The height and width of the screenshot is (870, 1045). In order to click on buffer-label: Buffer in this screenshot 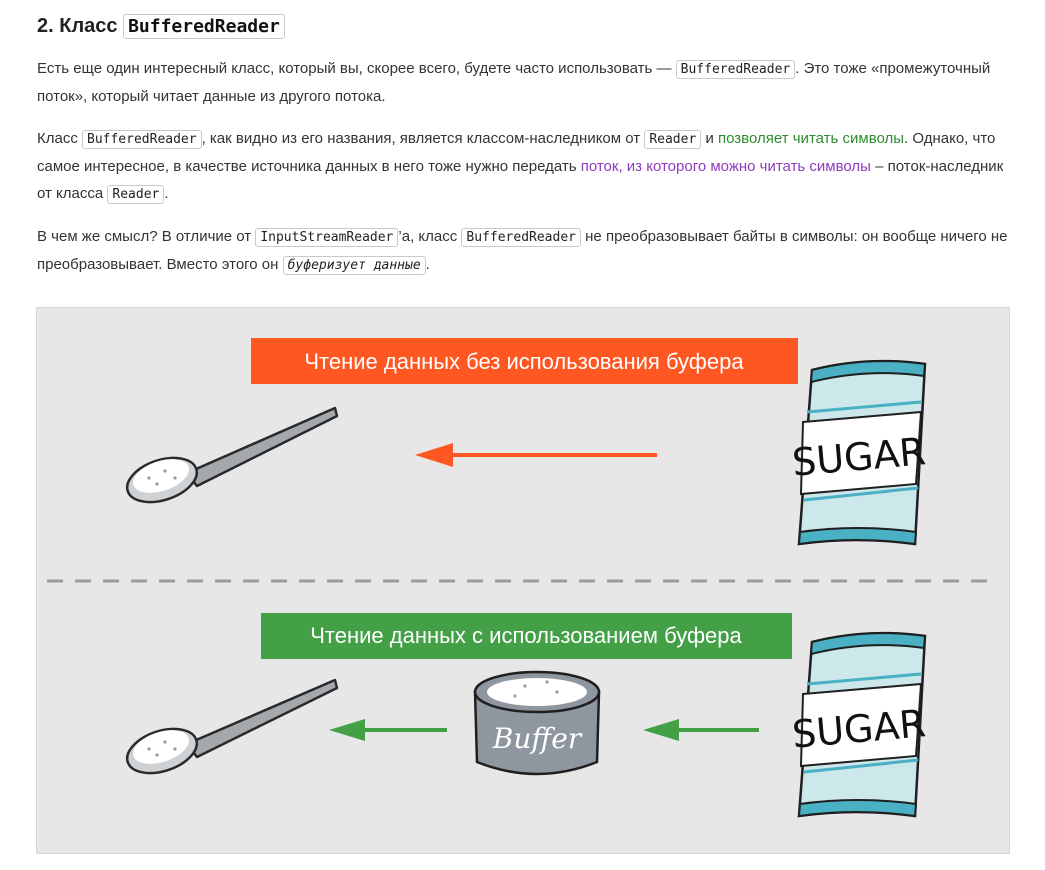, I will do `click(537, 738)`.